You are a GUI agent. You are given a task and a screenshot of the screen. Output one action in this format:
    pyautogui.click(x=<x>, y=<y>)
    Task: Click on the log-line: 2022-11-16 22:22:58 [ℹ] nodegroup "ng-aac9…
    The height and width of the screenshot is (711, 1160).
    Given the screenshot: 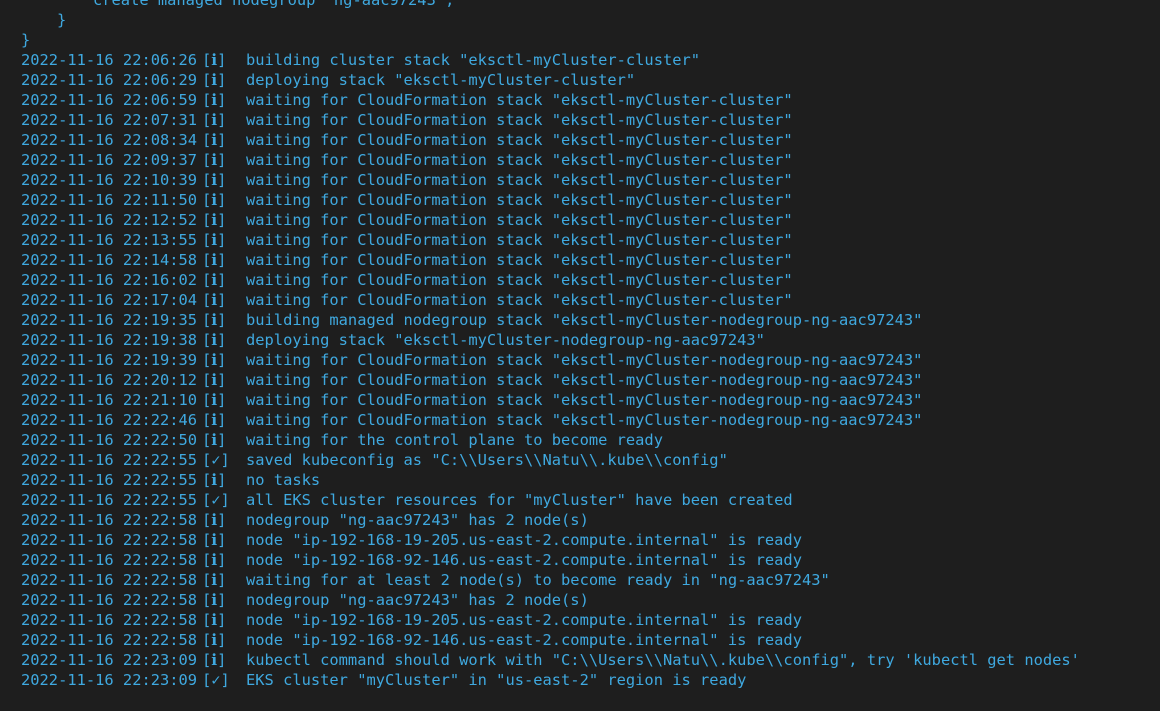 What is the action you would take?
    pyautogui.click(x=590, y=600)
    